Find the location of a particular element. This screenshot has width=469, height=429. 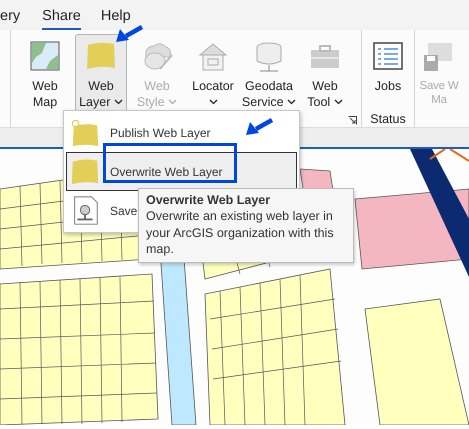

tooltip-text: Overwrite an existing web layer in your ArcGIS organization with this map. is located at coordinates (240, 232).